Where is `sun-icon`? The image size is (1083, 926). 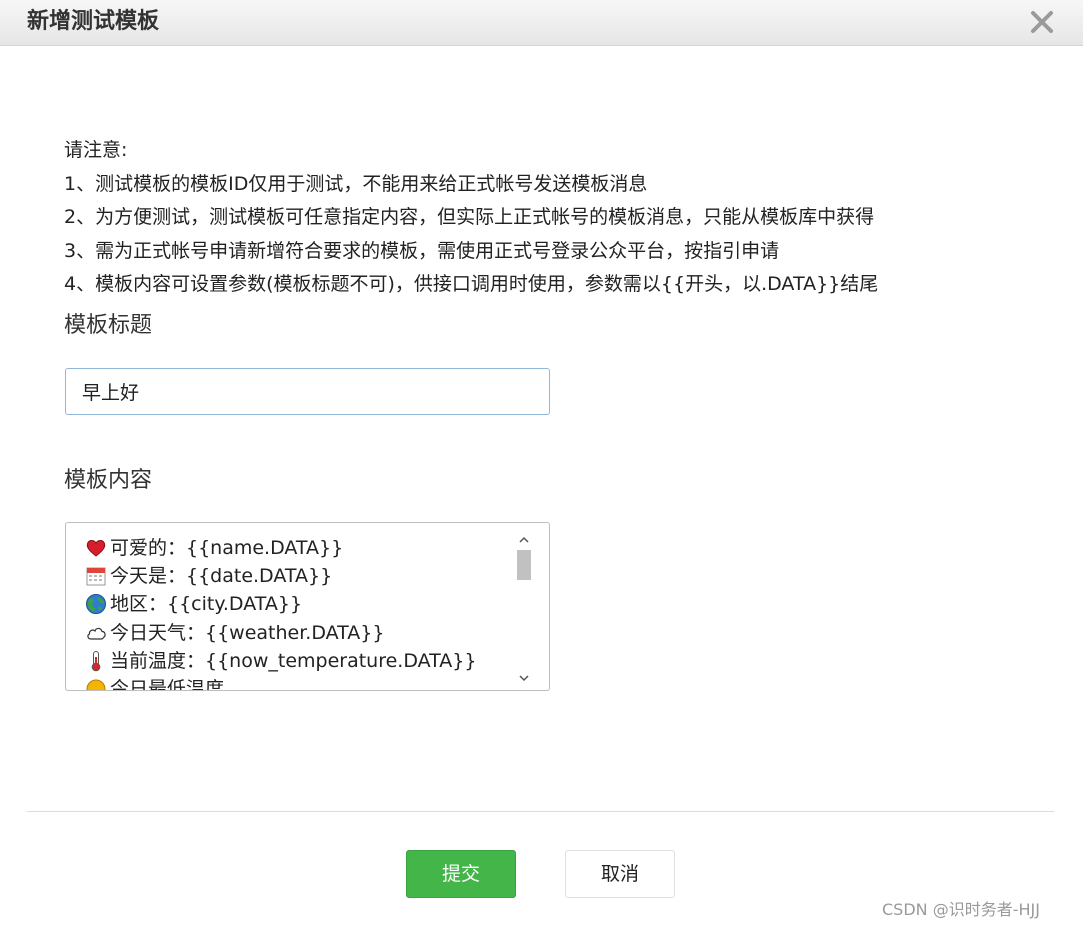 sun-icon is located at coordinates (96, 684).